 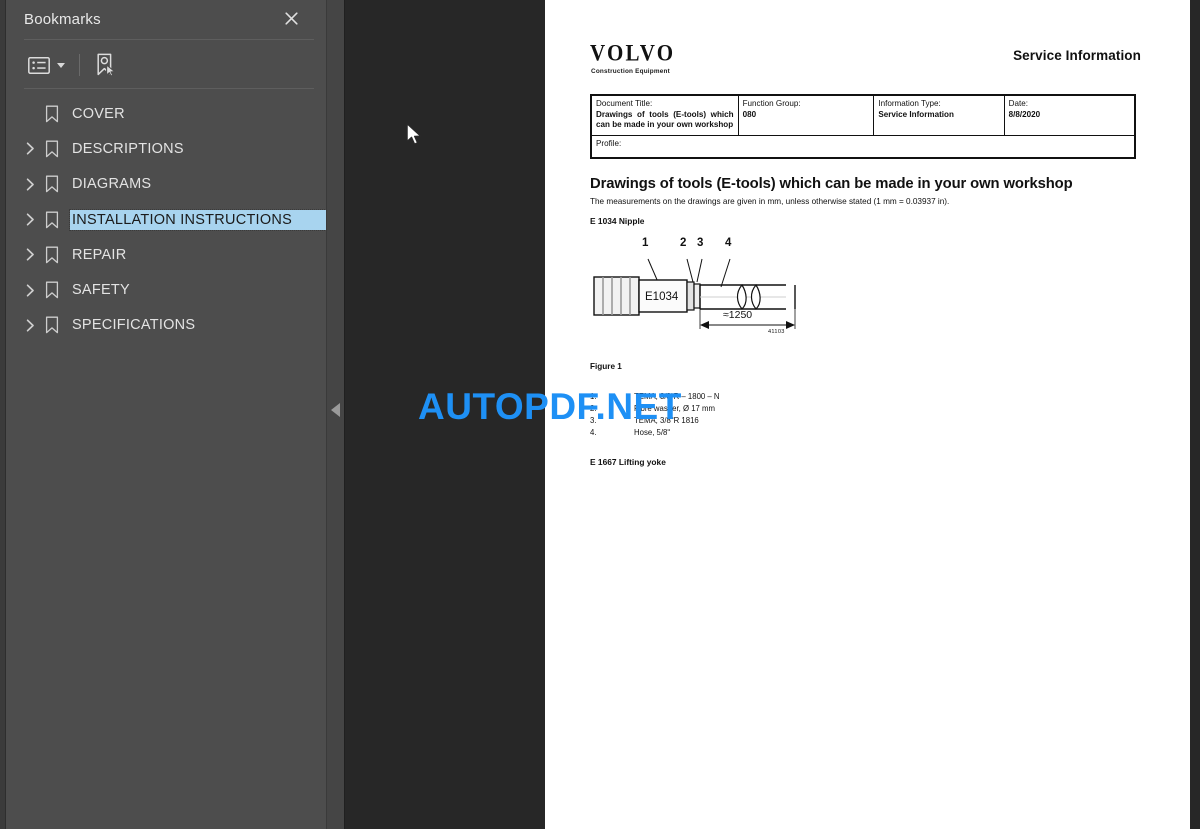 What do you see at coordinates (62, 19) in the screenshot?
I see `bookmarks-panel-title: Bookmarks` at bounding box center [62, 19].